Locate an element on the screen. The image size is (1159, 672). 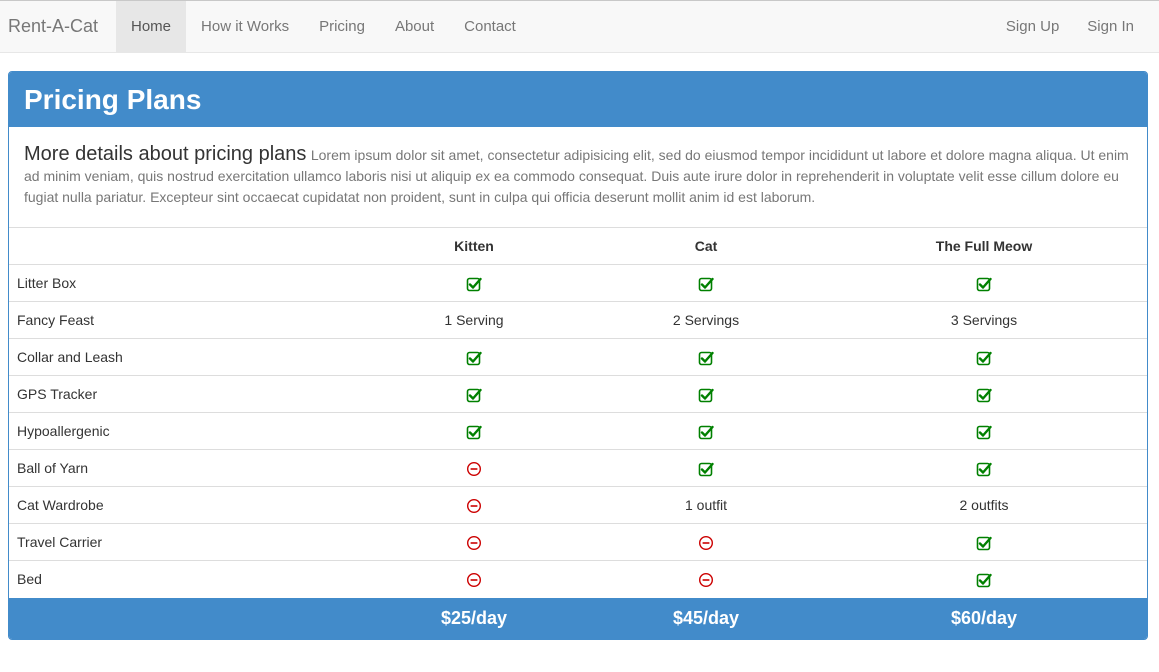
plan-header-cat: Cat is located at coordinates (706, 246).